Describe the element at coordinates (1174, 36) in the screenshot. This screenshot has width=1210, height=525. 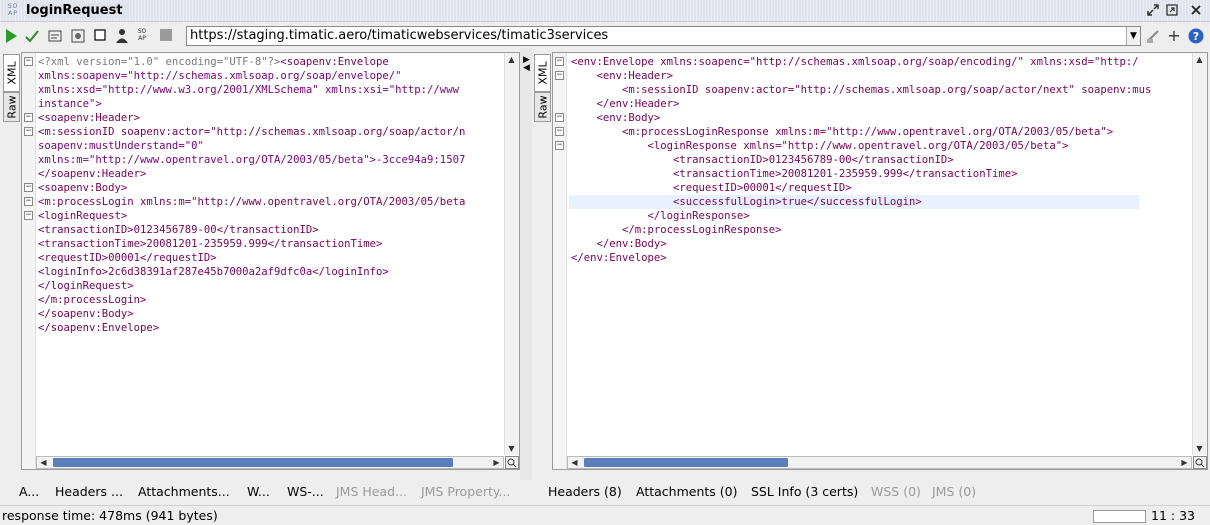
I see `add-endpoint-icon: +` at that location.